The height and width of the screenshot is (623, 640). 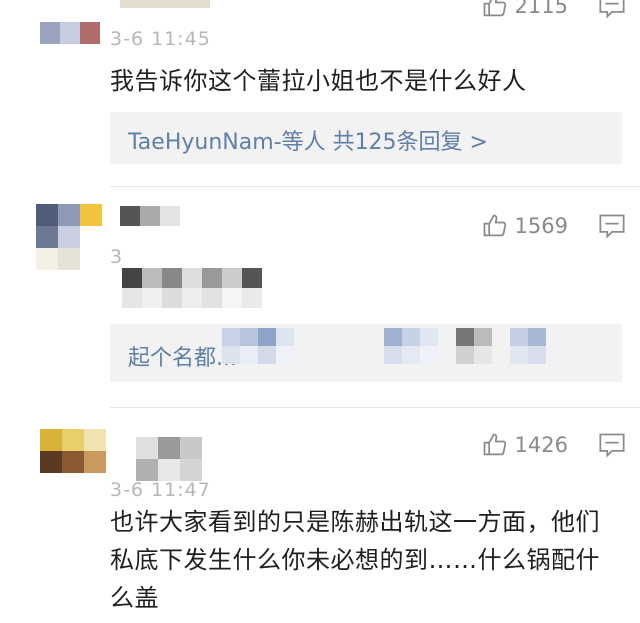 I want to click on like-button: 1569, so click(x=524, y=226).